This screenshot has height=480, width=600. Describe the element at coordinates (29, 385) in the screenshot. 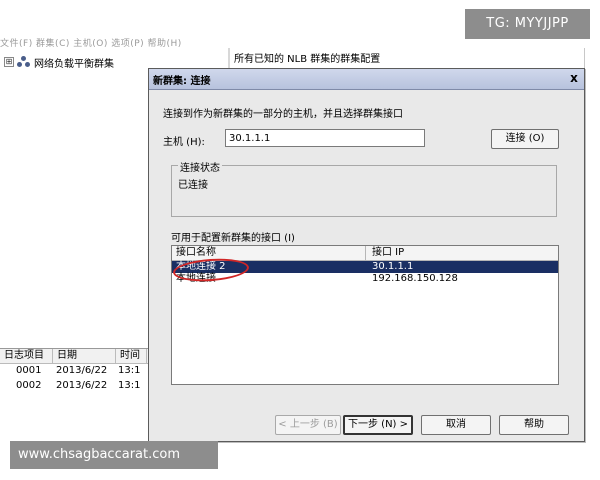

I see `log-entry-id: 0002` at that location.